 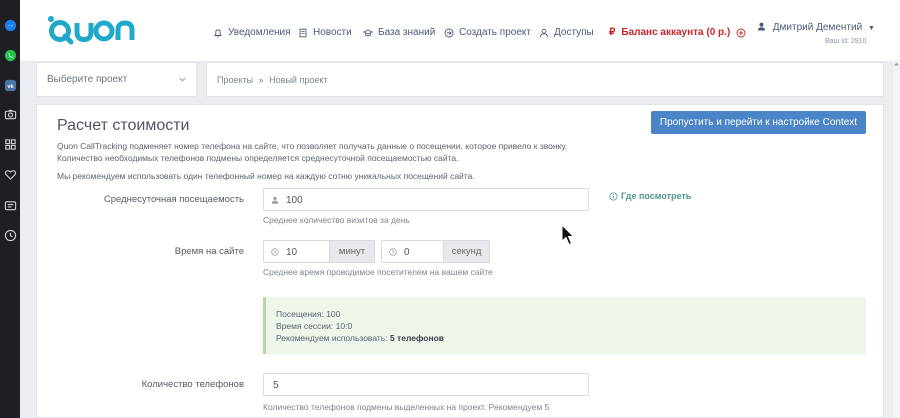 I want to click on where-to-look-link: Где посмотреть, so click(x=650, y=196).